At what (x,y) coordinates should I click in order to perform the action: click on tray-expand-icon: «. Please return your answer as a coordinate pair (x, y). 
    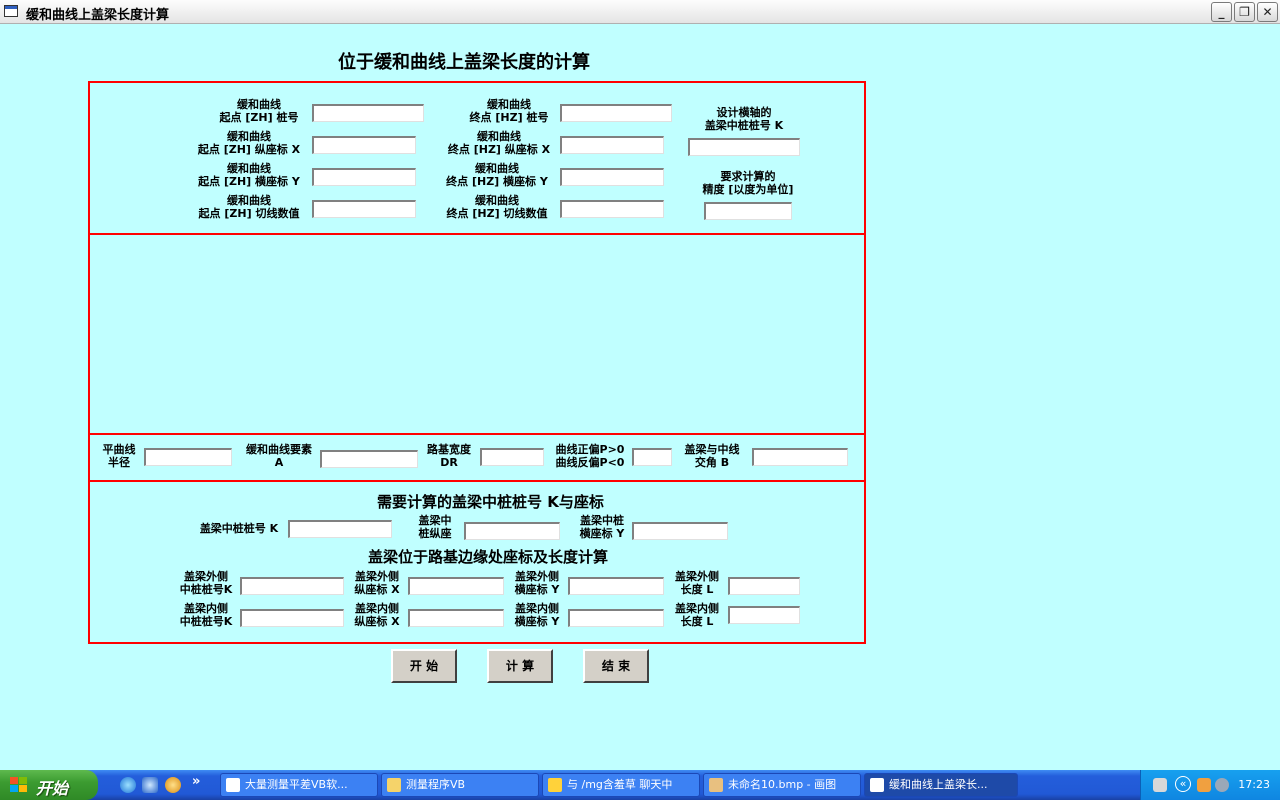
    Looking at the image, I should click on (1183, 784).